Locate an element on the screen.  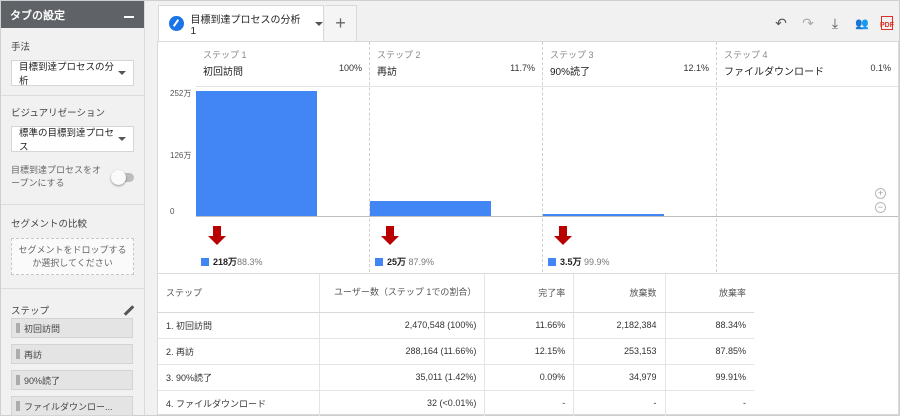
edit-pencil-icon is located at coordinates (128, 310).